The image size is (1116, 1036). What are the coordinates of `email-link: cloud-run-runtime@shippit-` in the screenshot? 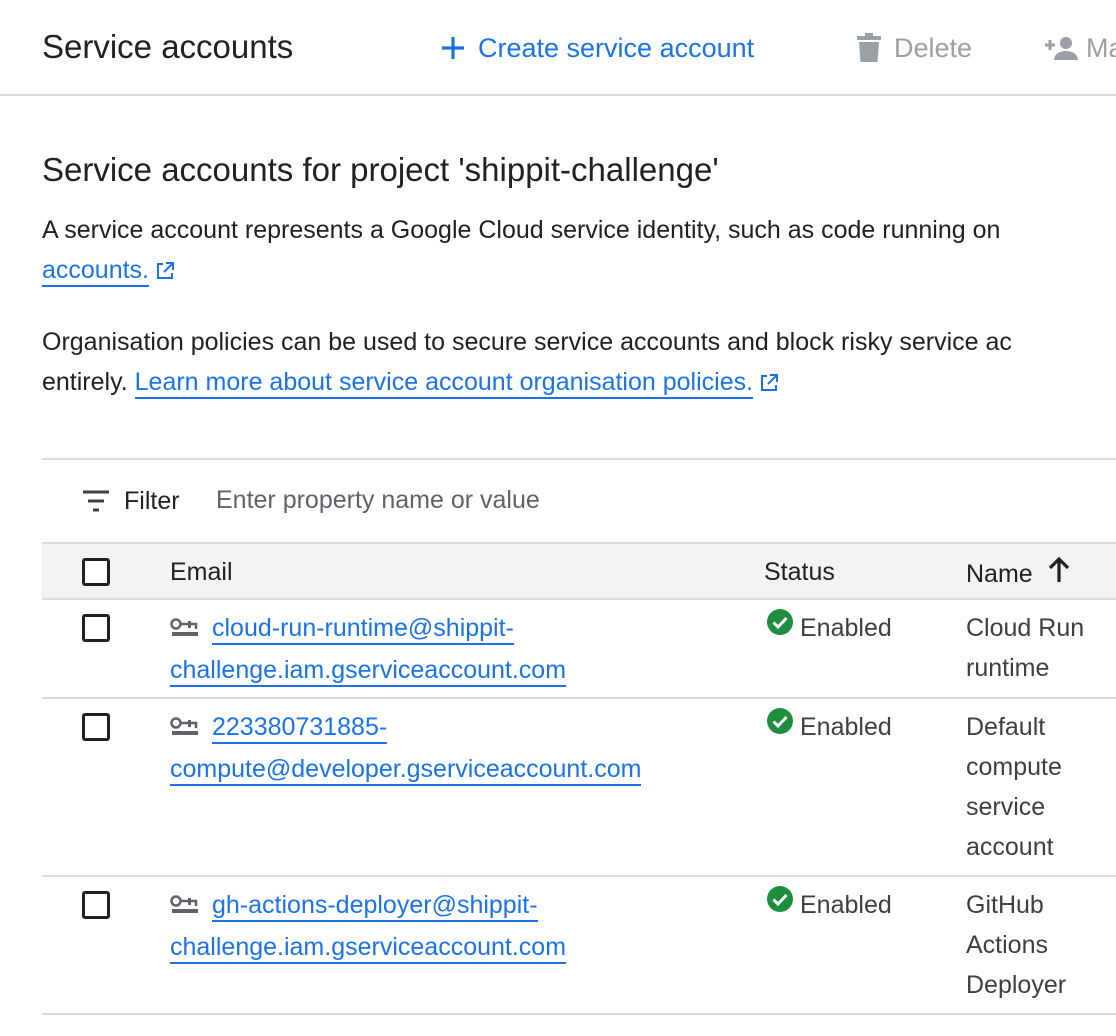 It's located at (363, 629).